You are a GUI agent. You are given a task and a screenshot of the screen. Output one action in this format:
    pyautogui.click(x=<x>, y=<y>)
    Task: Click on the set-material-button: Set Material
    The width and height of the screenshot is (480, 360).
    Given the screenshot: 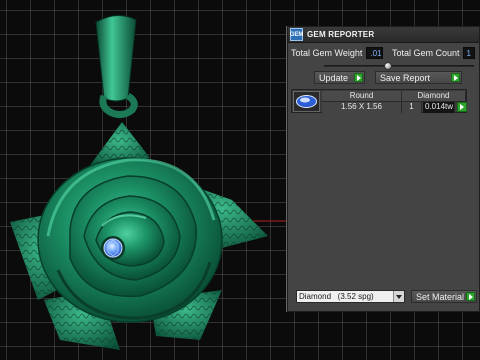 What is the action you would take?
    pyautogui.click(x=444, y=296)
    